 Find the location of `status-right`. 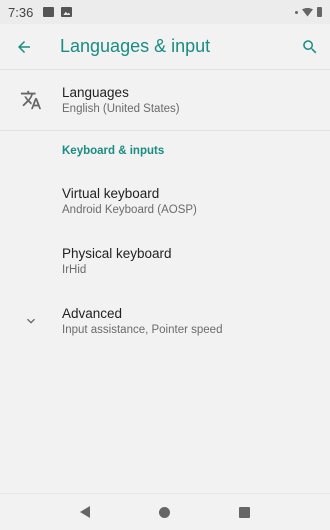

status-right is located at coordinates (308, 12).